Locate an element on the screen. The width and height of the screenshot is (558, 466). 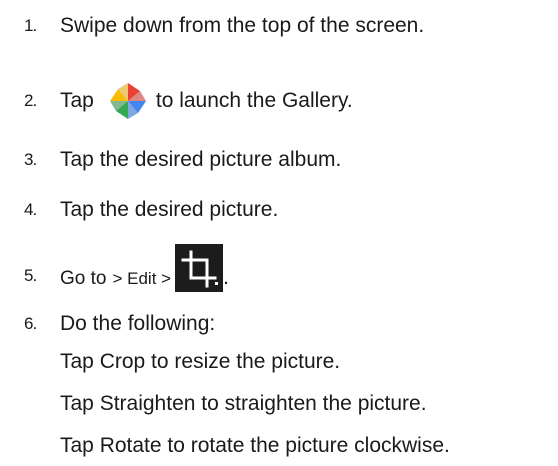
step-text: Tap the desired picture. is located at coordinates (169, 209).